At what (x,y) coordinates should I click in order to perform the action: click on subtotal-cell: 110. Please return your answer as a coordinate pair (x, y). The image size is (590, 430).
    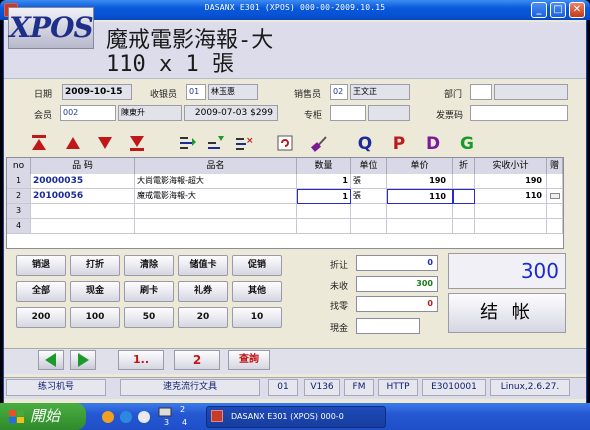
    Looking at the image, I should click on (511, 196).